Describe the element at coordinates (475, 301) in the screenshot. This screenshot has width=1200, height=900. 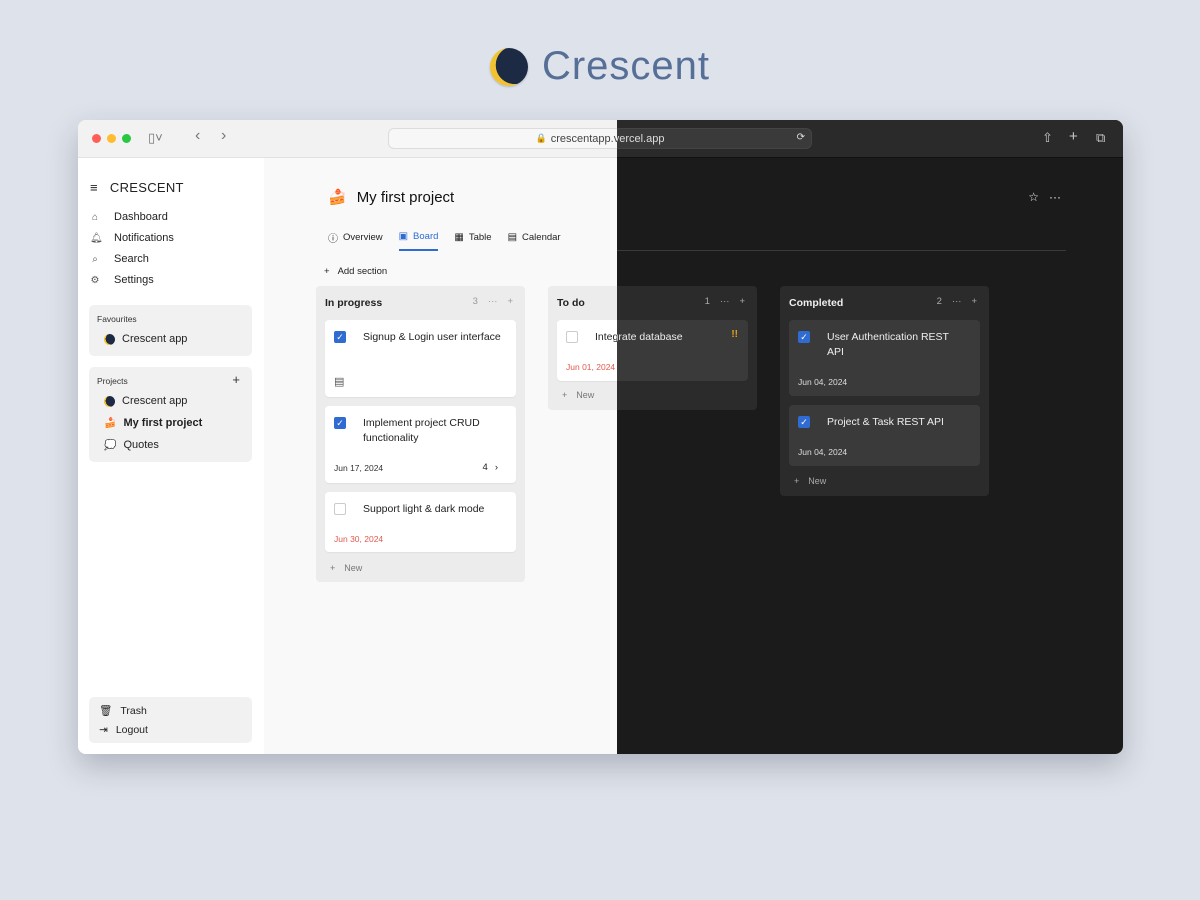
I see `column-count: 3` at that location.